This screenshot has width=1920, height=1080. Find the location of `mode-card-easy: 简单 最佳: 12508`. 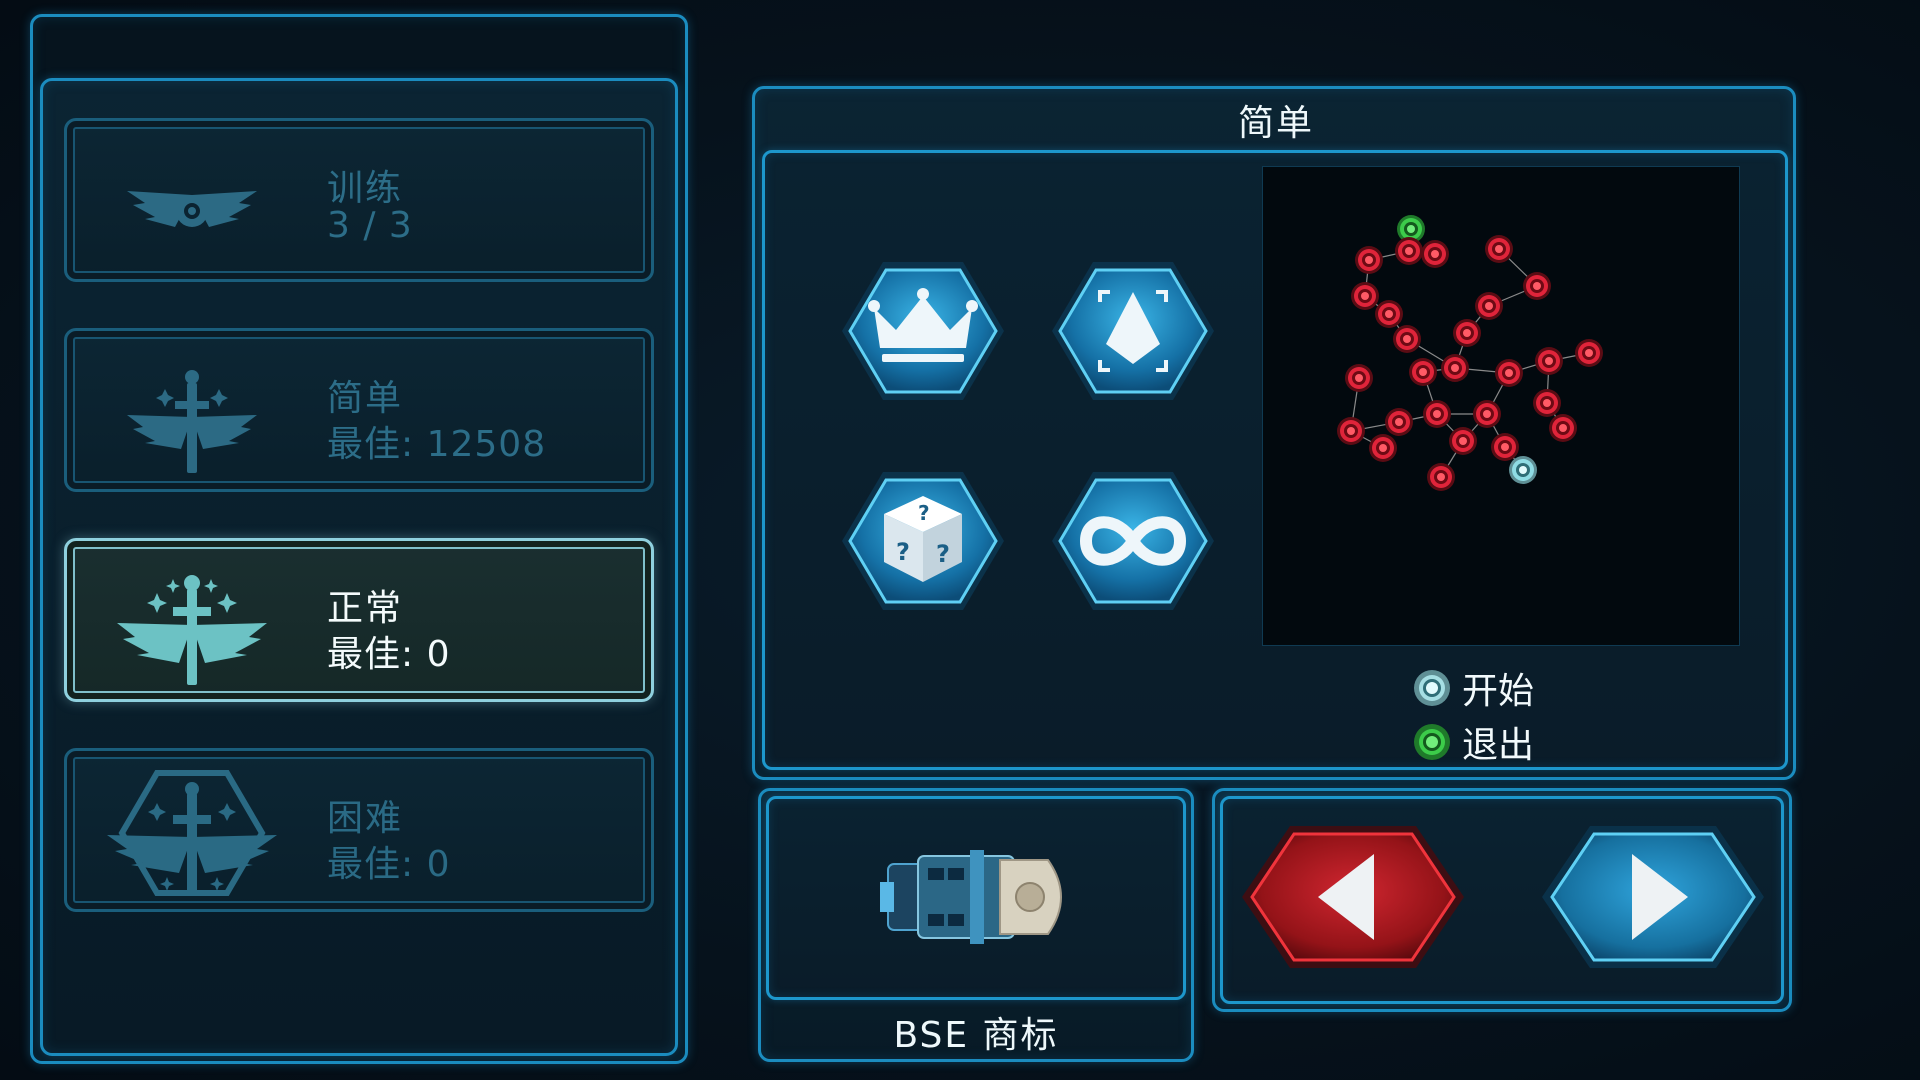

mode-card-easy: 简单 最佳: 12508 is located at coordinates (359, 410).